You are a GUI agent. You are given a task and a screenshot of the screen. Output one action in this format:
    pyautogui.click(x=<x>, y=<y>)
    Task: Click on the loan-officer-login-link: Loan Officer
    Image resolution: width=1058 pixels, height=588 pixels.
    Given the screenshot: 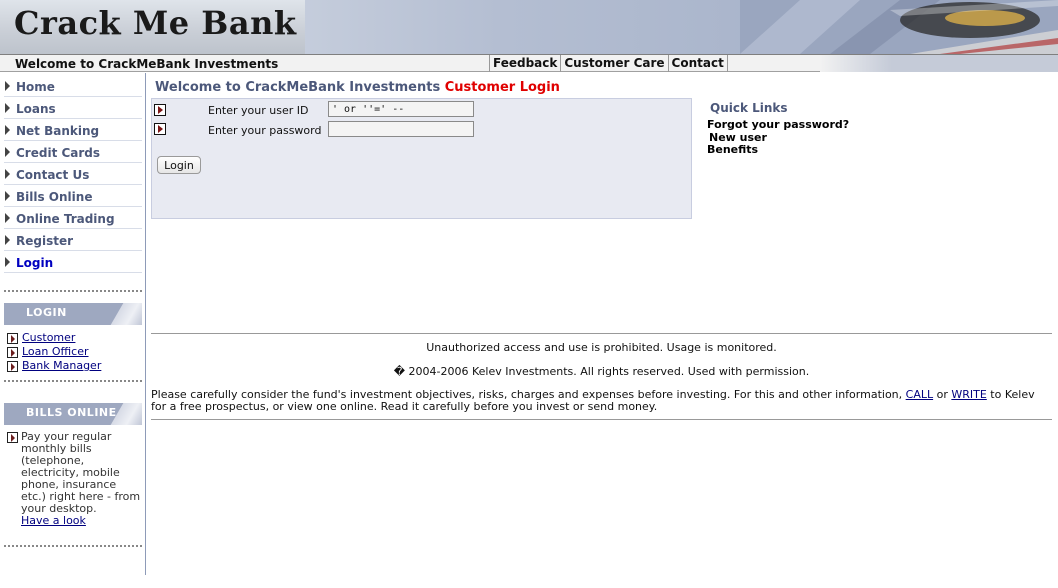 What is the action you would take?
    pyautogui.click(x=55, y=351)
    